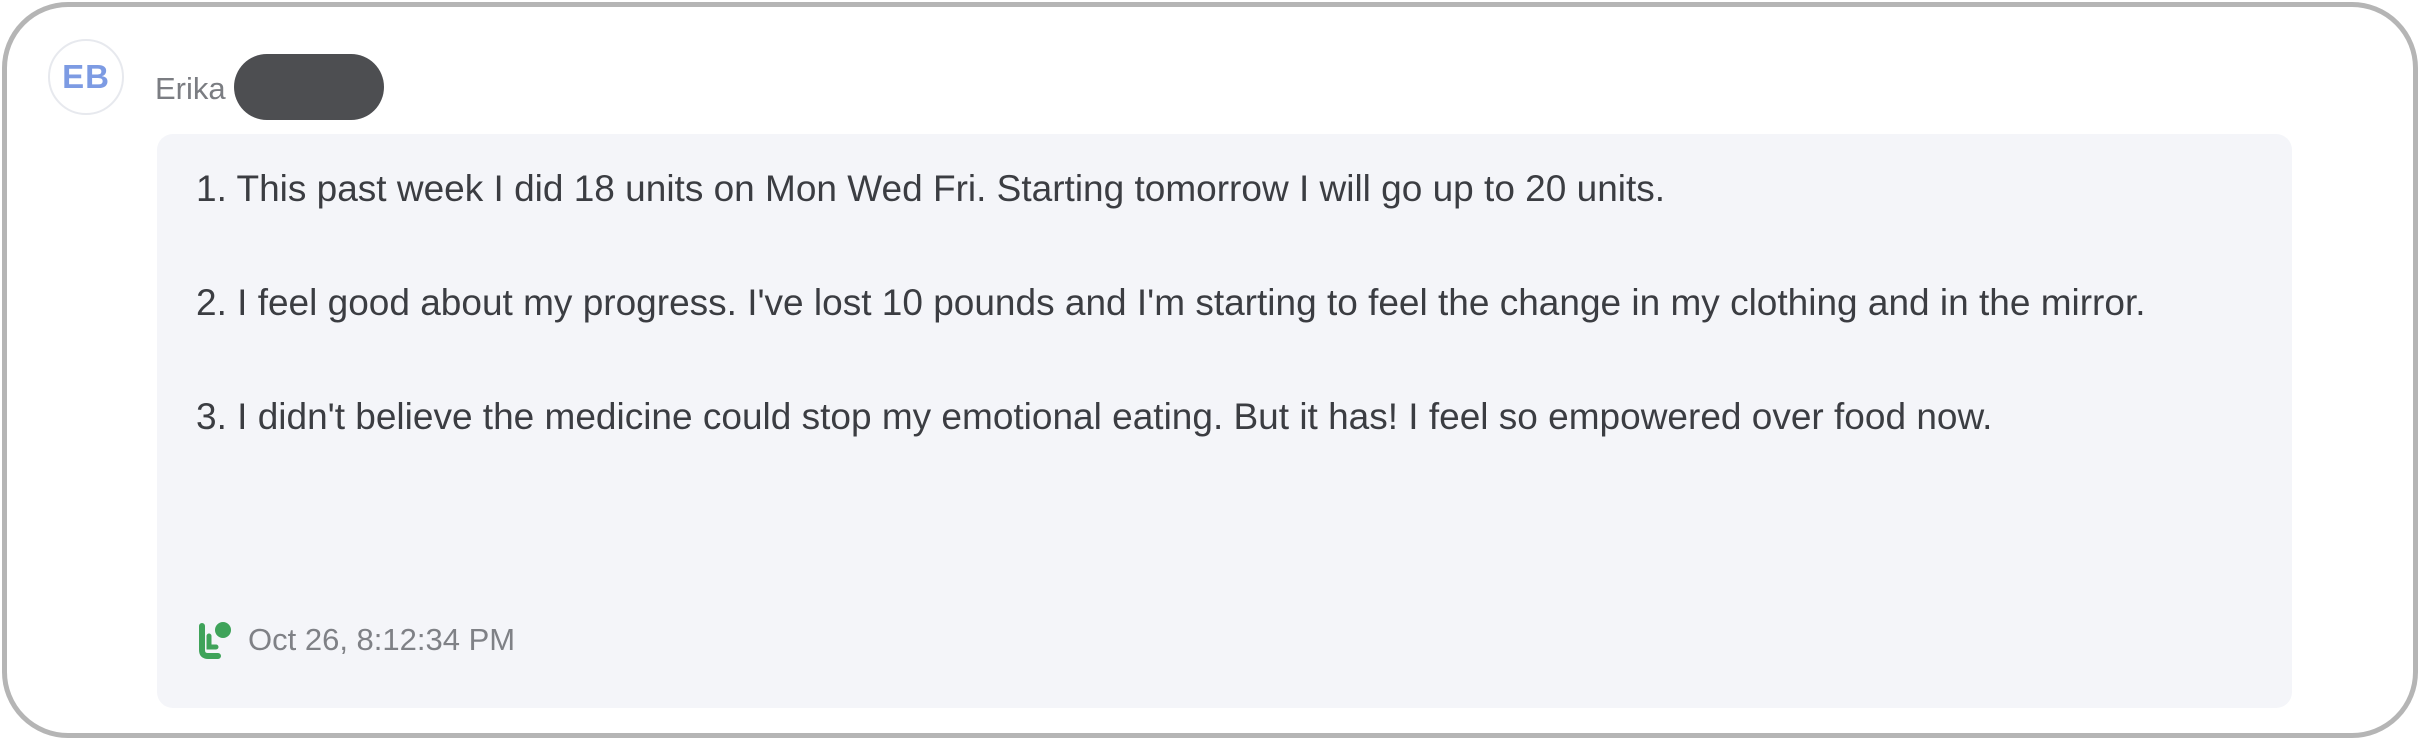  What do you see at coordinates (382, 639) in the screenshot?
I see `message-timestamp: Oct 26, 8:12:34 PM` at bounding box center [382, 639].